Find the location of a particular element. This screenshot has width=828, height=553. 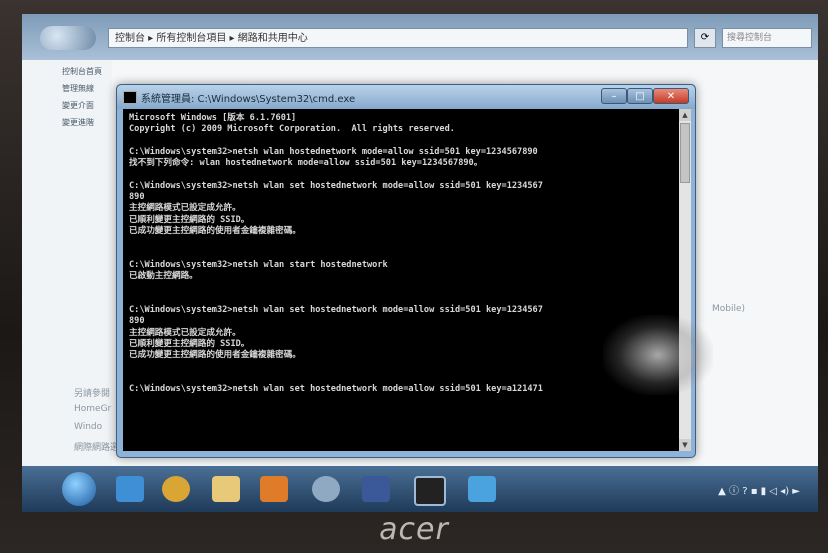

refresh-icon: ⟳ is located at coordinates (705, 38).